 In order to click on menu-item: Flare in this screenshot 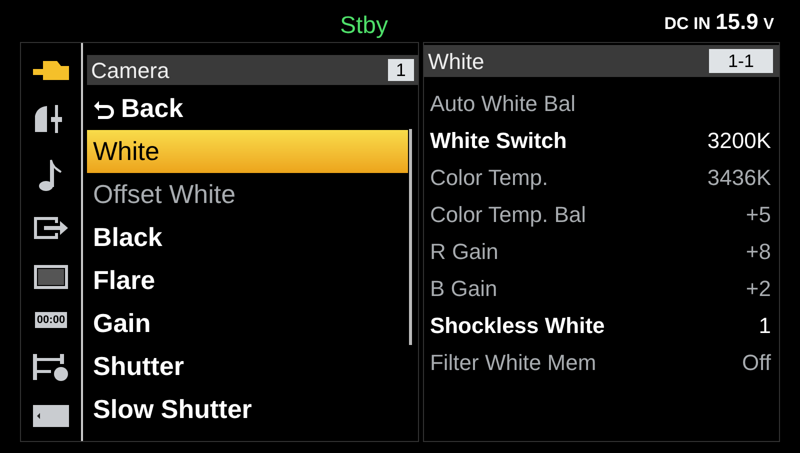, I will do `click(247, 280)`.